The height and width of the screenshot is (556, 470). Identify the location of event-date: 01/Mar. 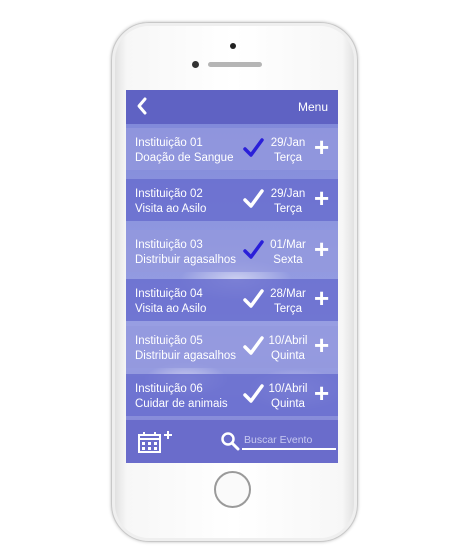
(288, 245).